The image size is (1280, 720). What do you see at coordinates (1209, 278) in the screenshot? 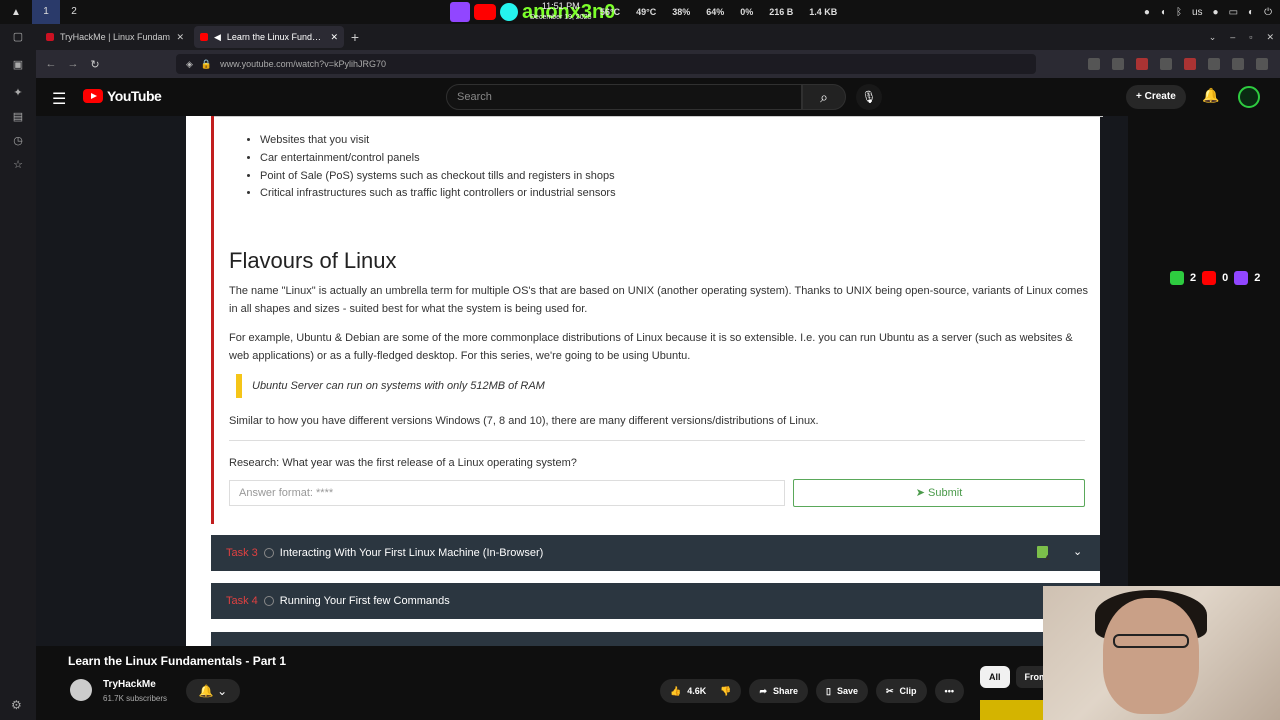
I see `youtube-viewers-icon` at bounding box center [1209, 278].